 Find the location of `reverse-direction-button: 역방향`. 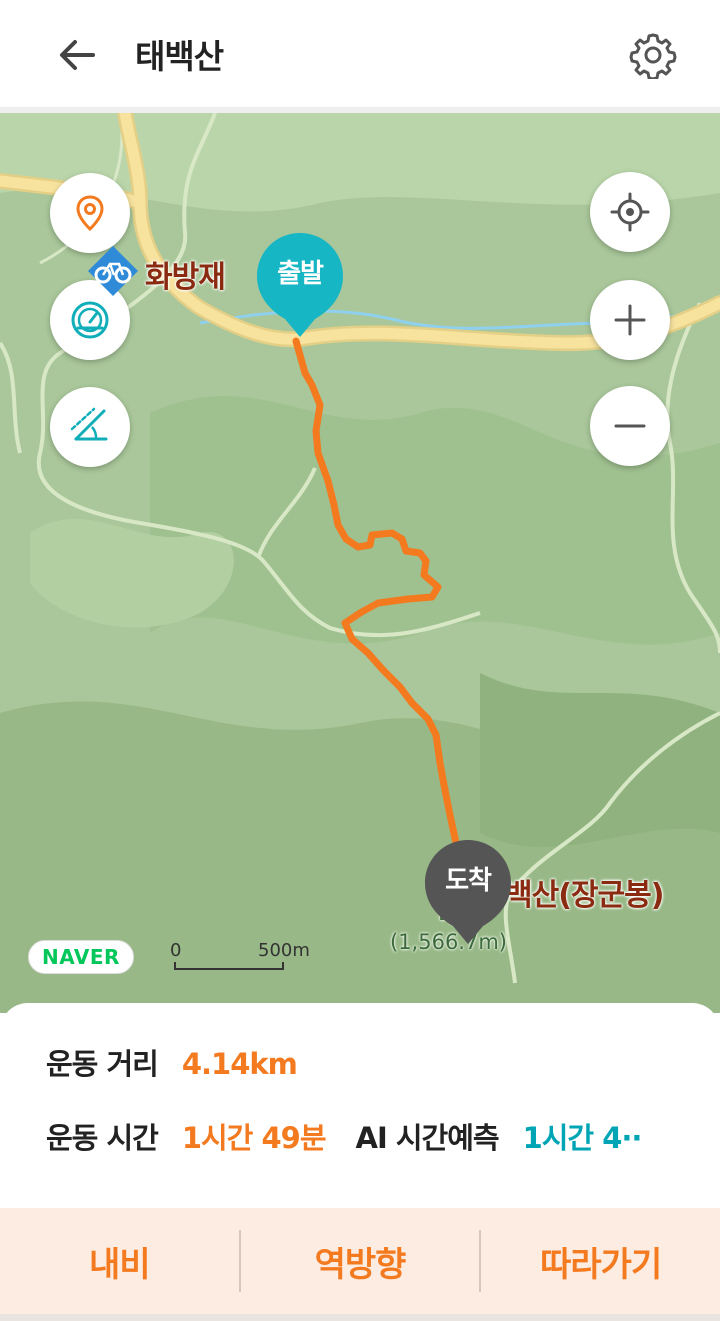

reverse-direction-button: 역방향 is located at coordinates (360, 1261).